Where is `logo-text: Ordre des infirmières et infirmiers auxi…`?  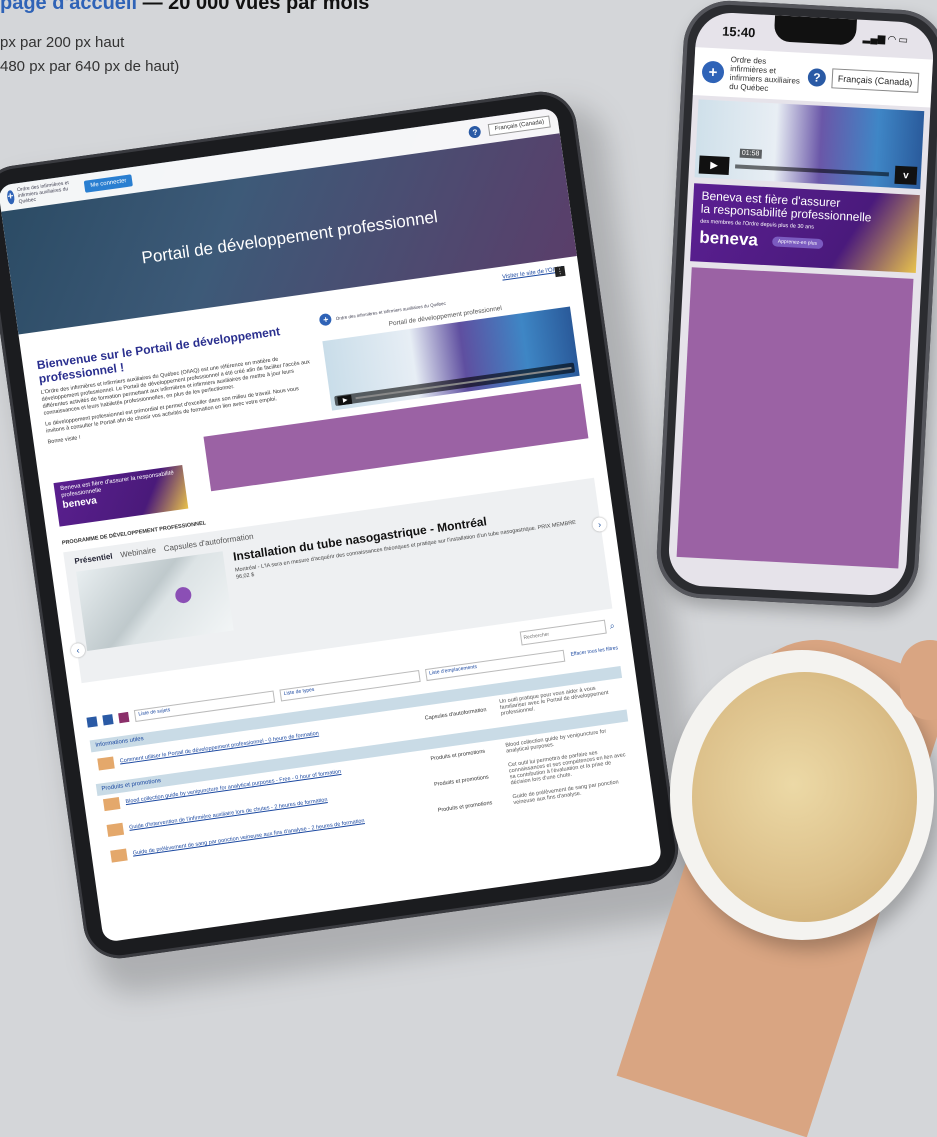
logo-text: Ordre des infirmières et infirmiers auxi… is located at coordinates (43, 193).